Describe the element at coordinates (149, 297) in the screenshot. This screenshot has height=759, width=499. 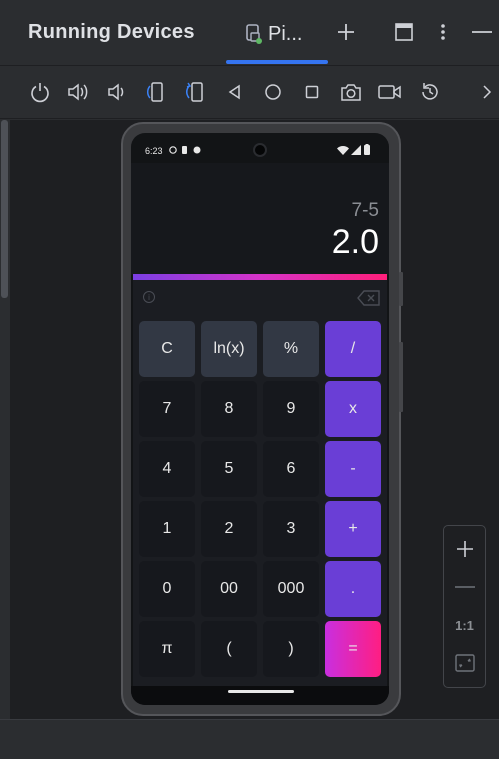
I see `info-icon: i` at that location.